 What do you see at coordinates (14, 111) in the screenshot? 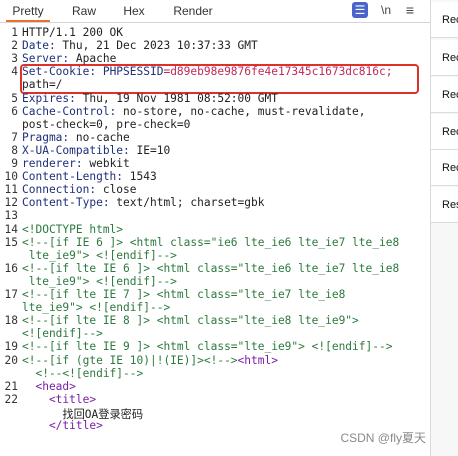
I see `line-number: 6` at bounding box center [14, 111].